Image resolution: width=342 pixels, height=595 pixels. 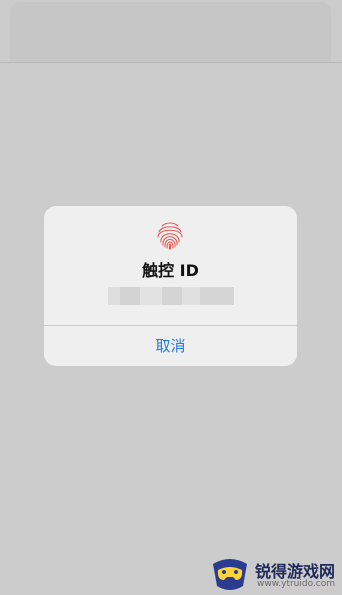 What do you see at coordinates (230, 574) in the screenshot?
I see `controller-logo-icon` at bounding box center [230, 574].